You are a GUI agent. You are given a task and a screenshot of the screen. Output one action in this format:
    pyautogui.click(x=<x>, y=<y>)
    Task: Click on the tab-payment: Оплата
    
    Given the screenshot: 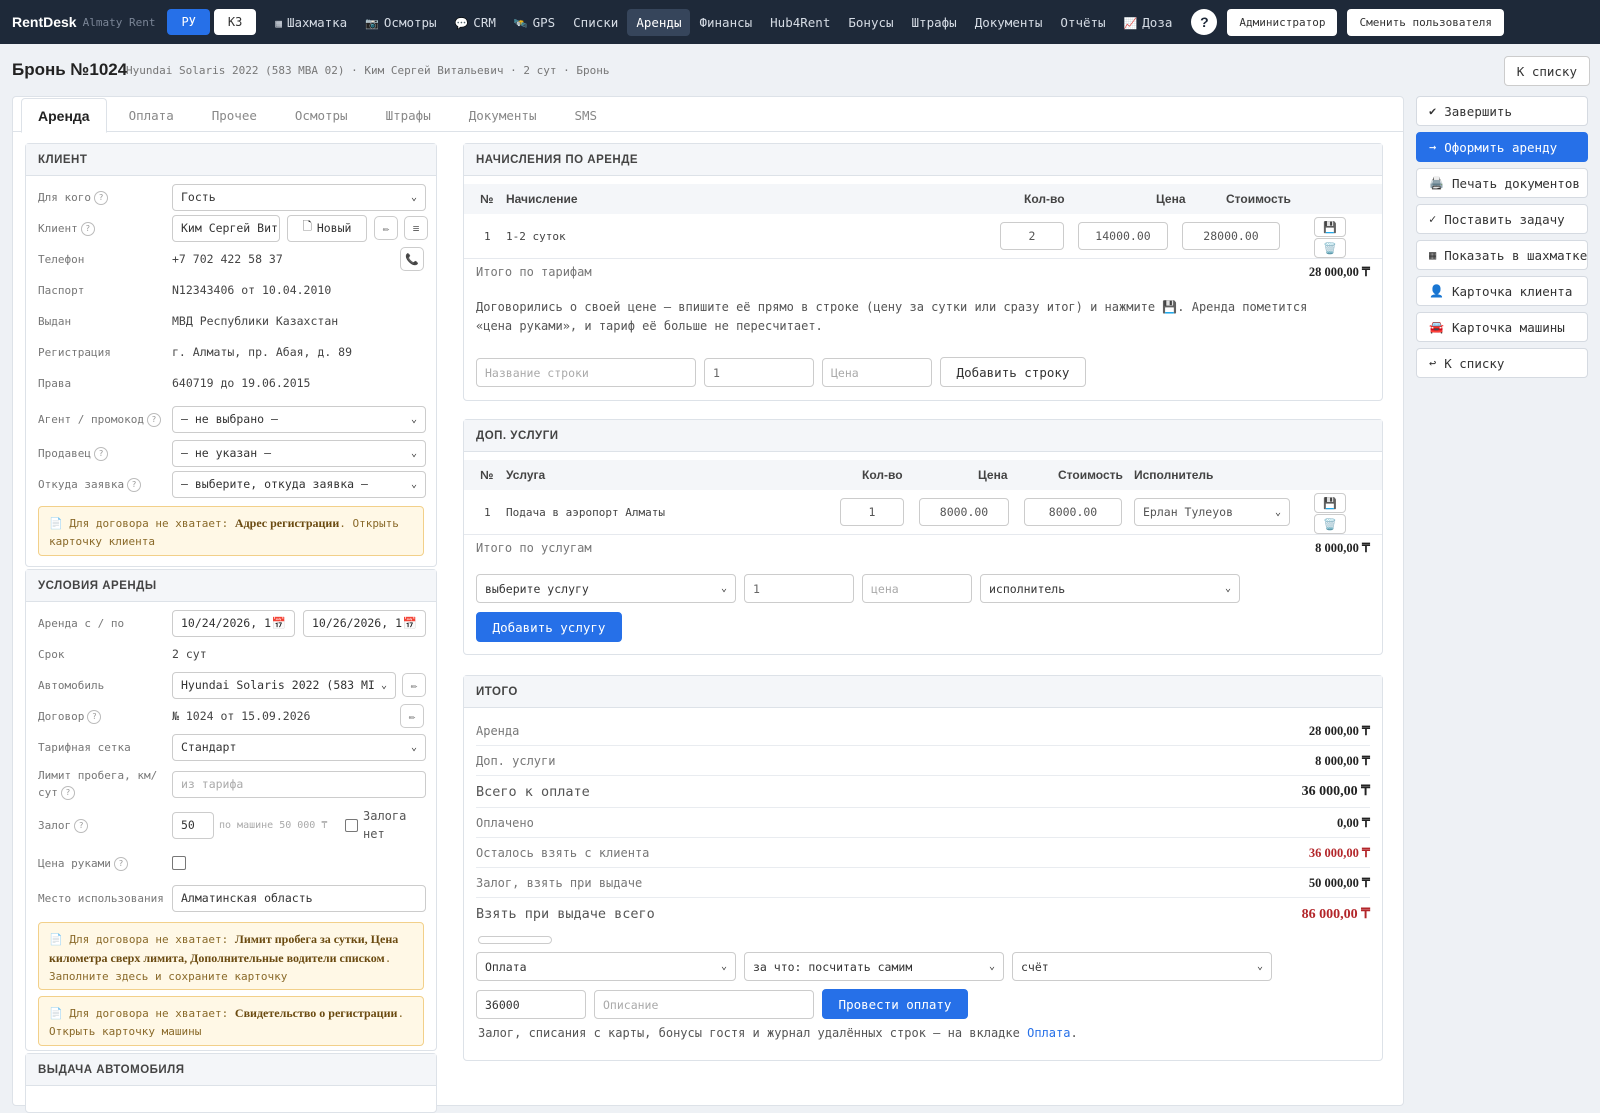 What is the action you would take?
    pyautogui.click(x=151, y=115)
    